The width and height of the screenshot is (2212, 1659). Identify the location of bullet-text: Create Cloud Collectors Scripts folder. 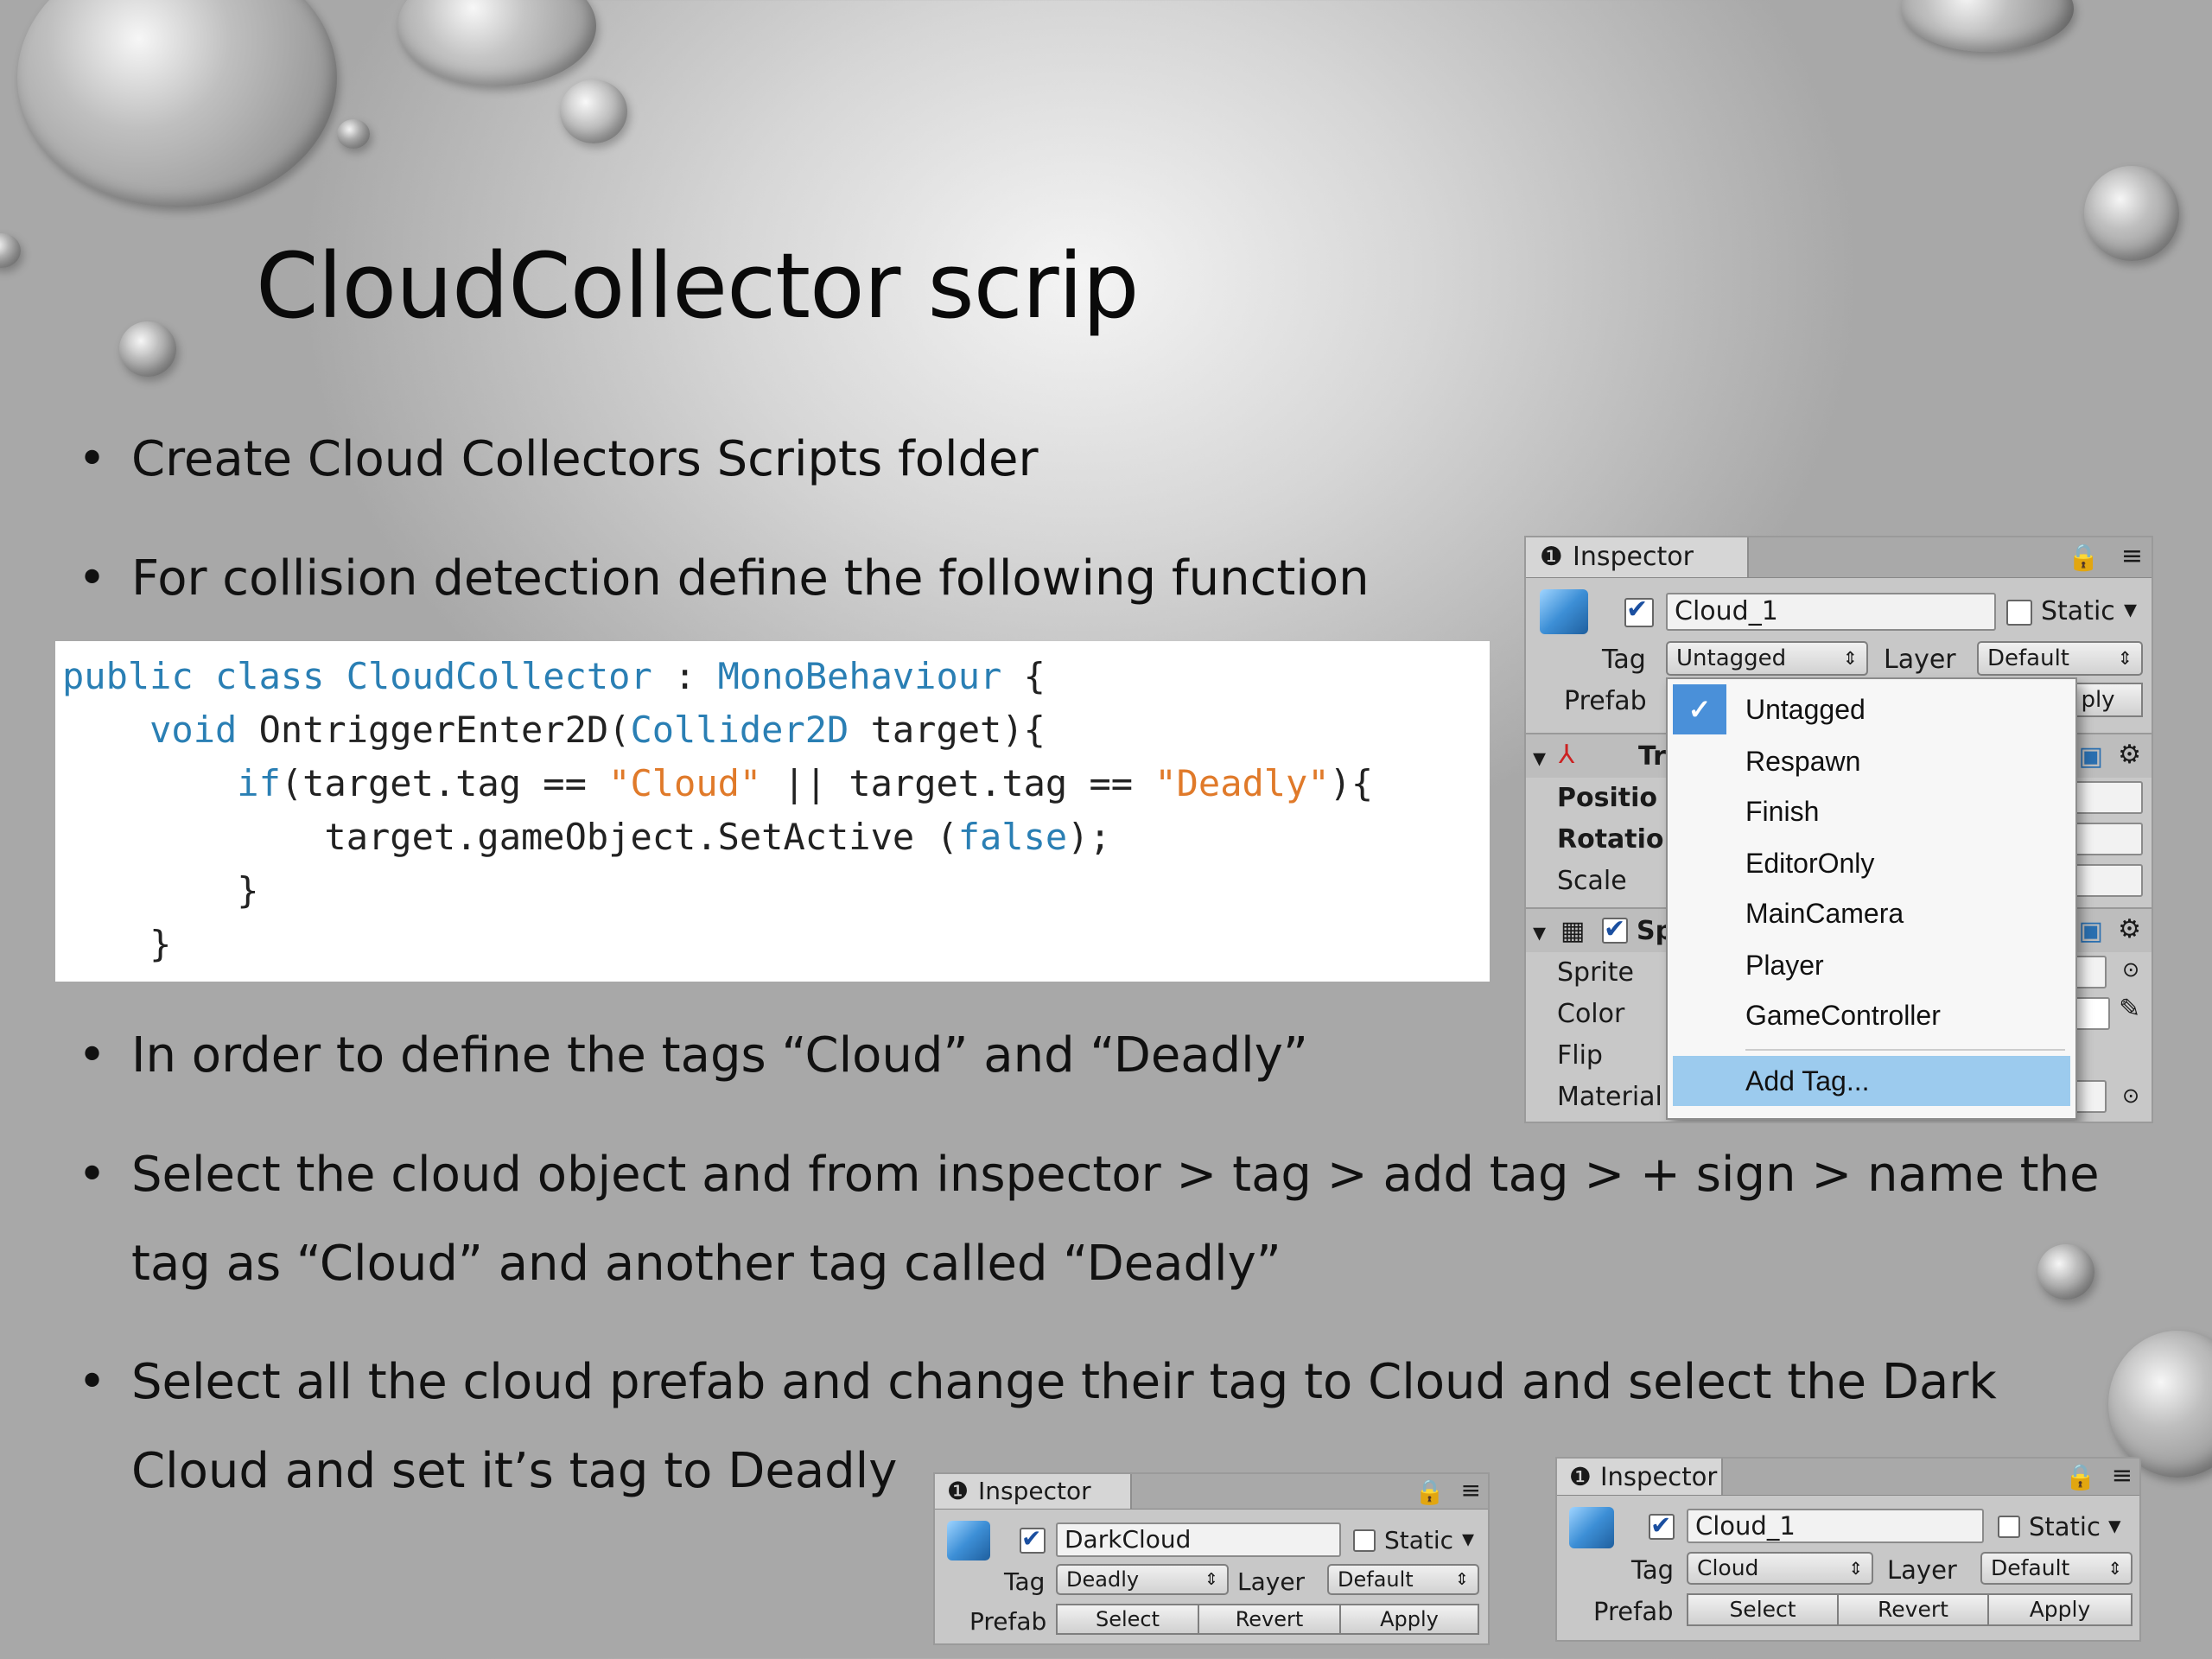
(585, 459).